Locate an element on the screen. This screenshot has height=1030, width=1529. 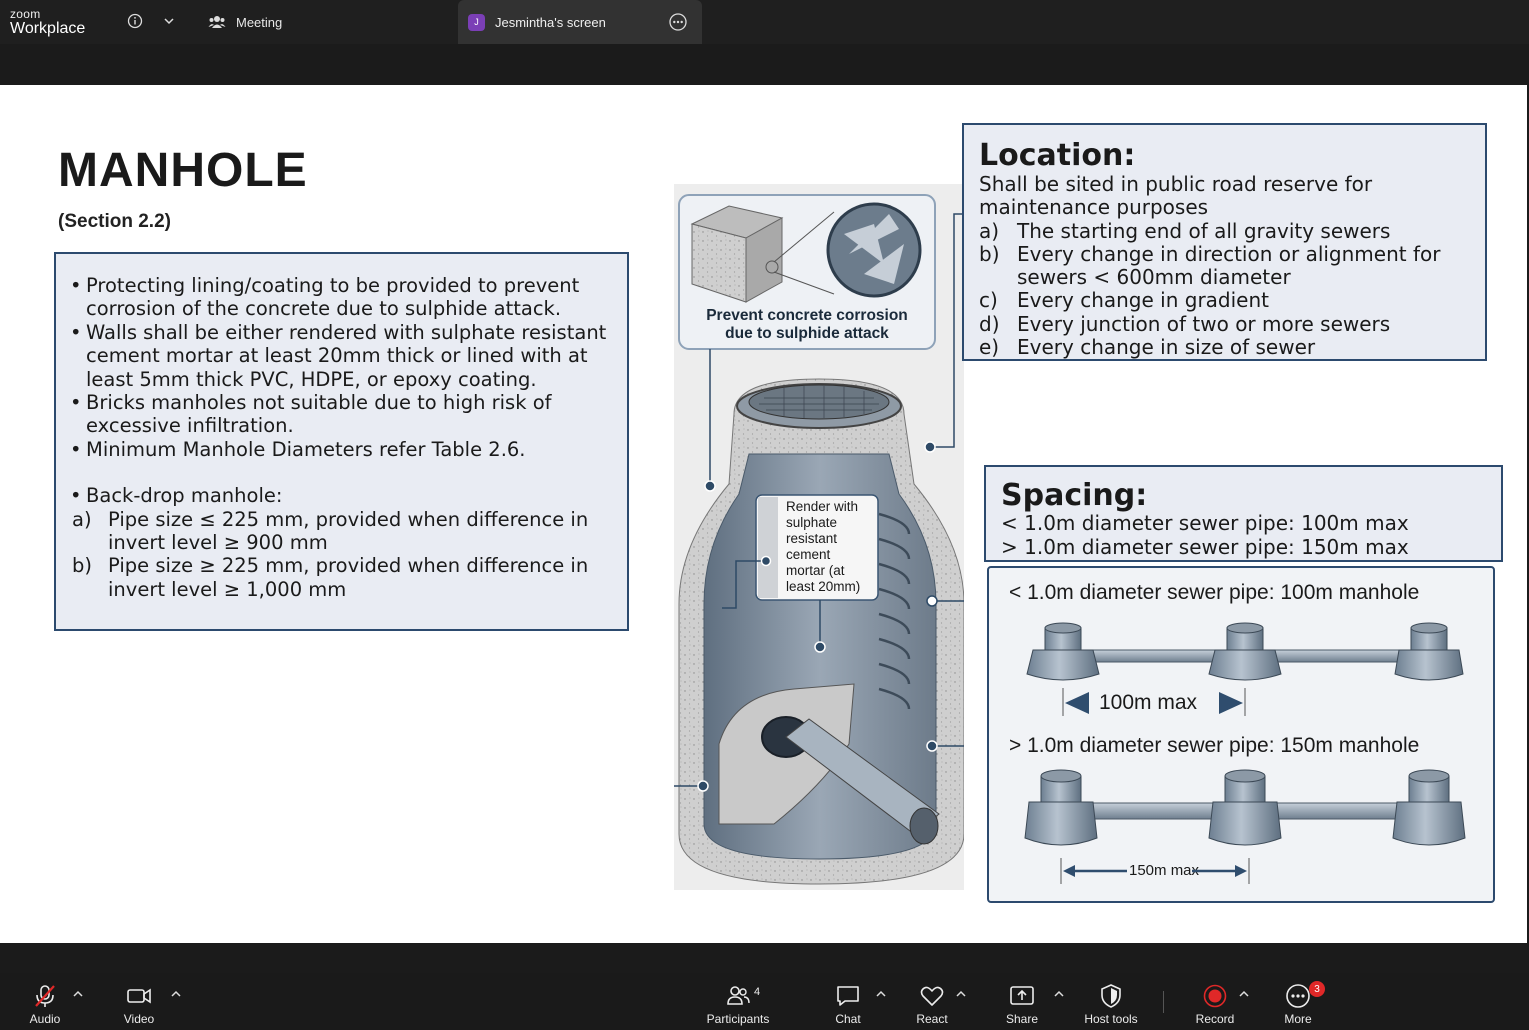
shield-icon is located at coordinates (1111, 996).